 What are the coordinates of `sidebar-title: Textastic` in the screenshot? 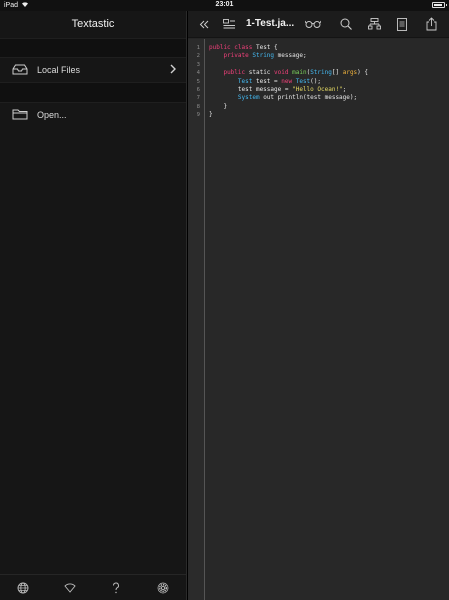 It's located at (93, 24).